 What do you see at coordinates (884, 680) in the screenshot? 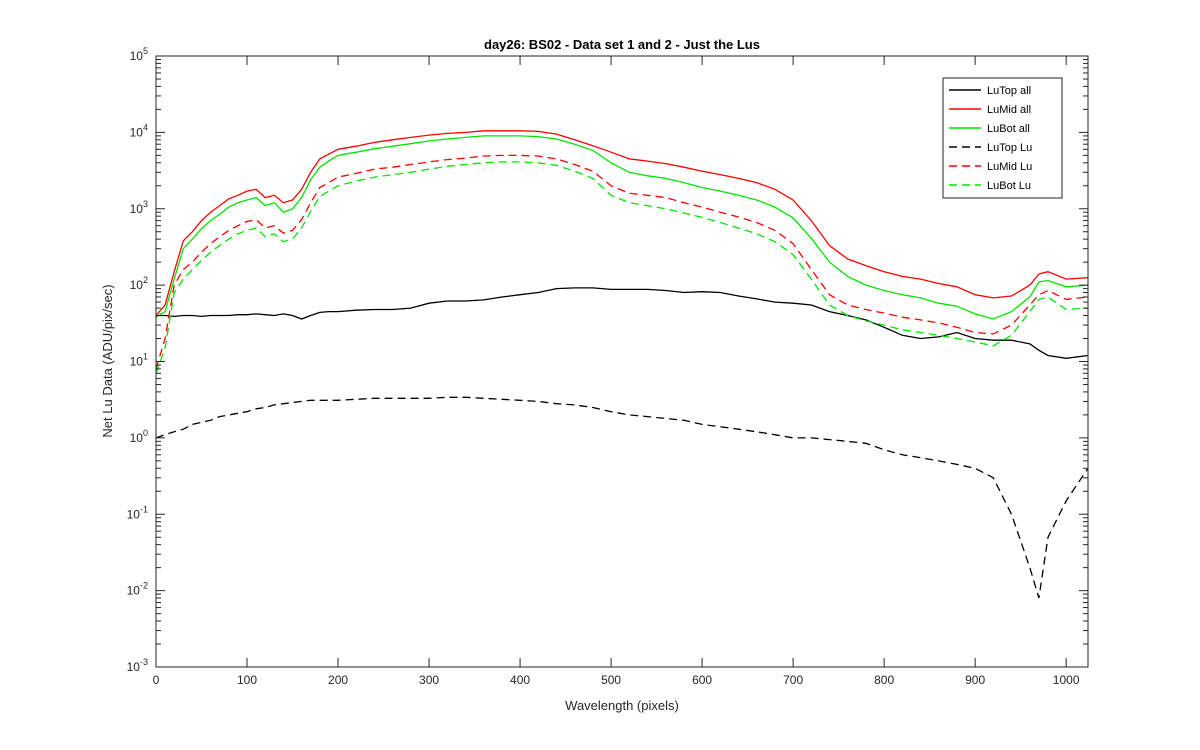
I see `x-tick-label: 800` at bounding box center [884, 680].